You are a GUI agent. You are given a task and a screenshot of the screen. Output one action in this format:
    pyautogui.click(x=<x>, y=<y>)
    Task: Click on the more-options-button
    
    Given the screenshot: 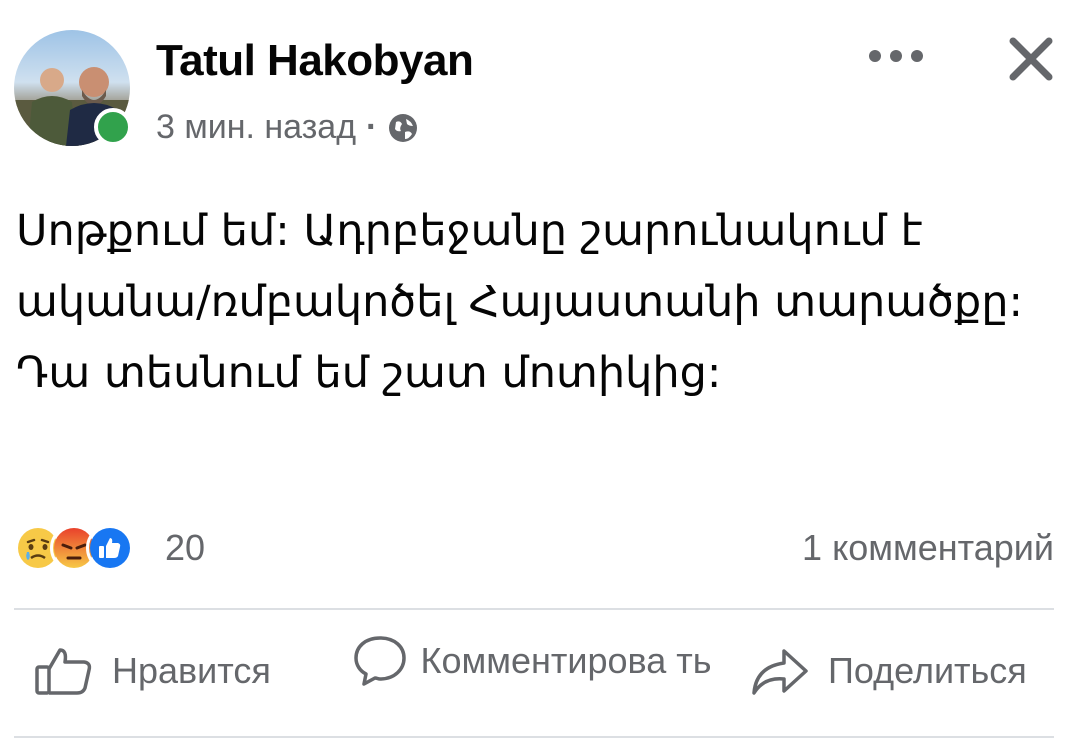 What is the action you would take?
    pyautogui.click(x=896, y=56)
    